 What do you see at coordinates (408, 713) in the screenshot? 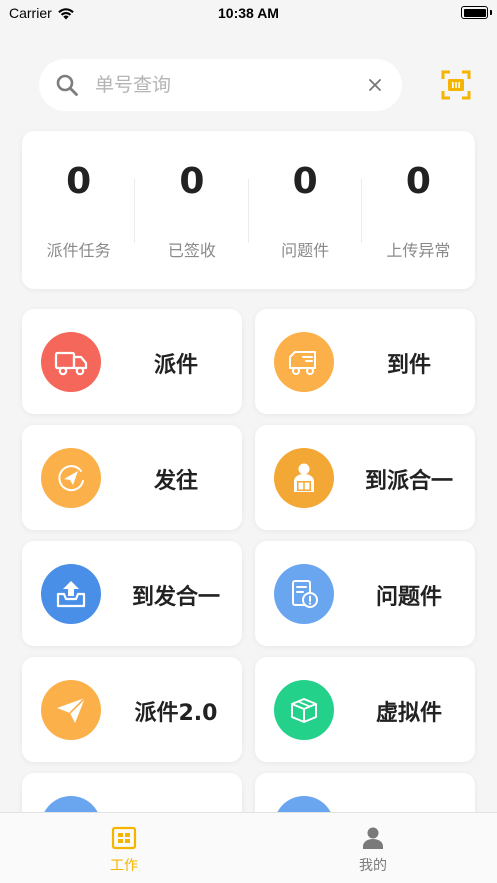
I see `menu-tile-label: 虚拟件` at bounding box center [408, 713].